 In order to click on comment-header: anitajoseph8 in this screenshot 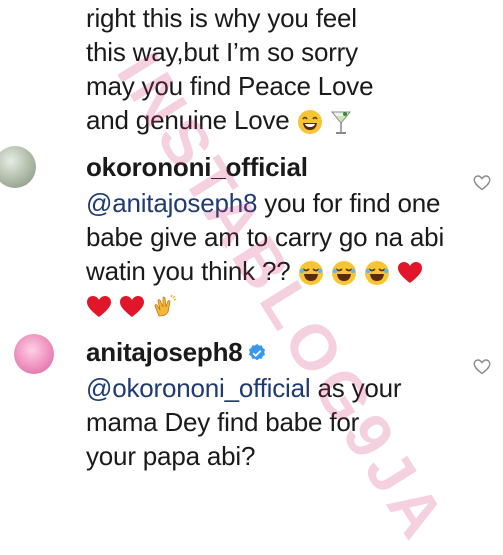, I will do `click(176, 353)`.